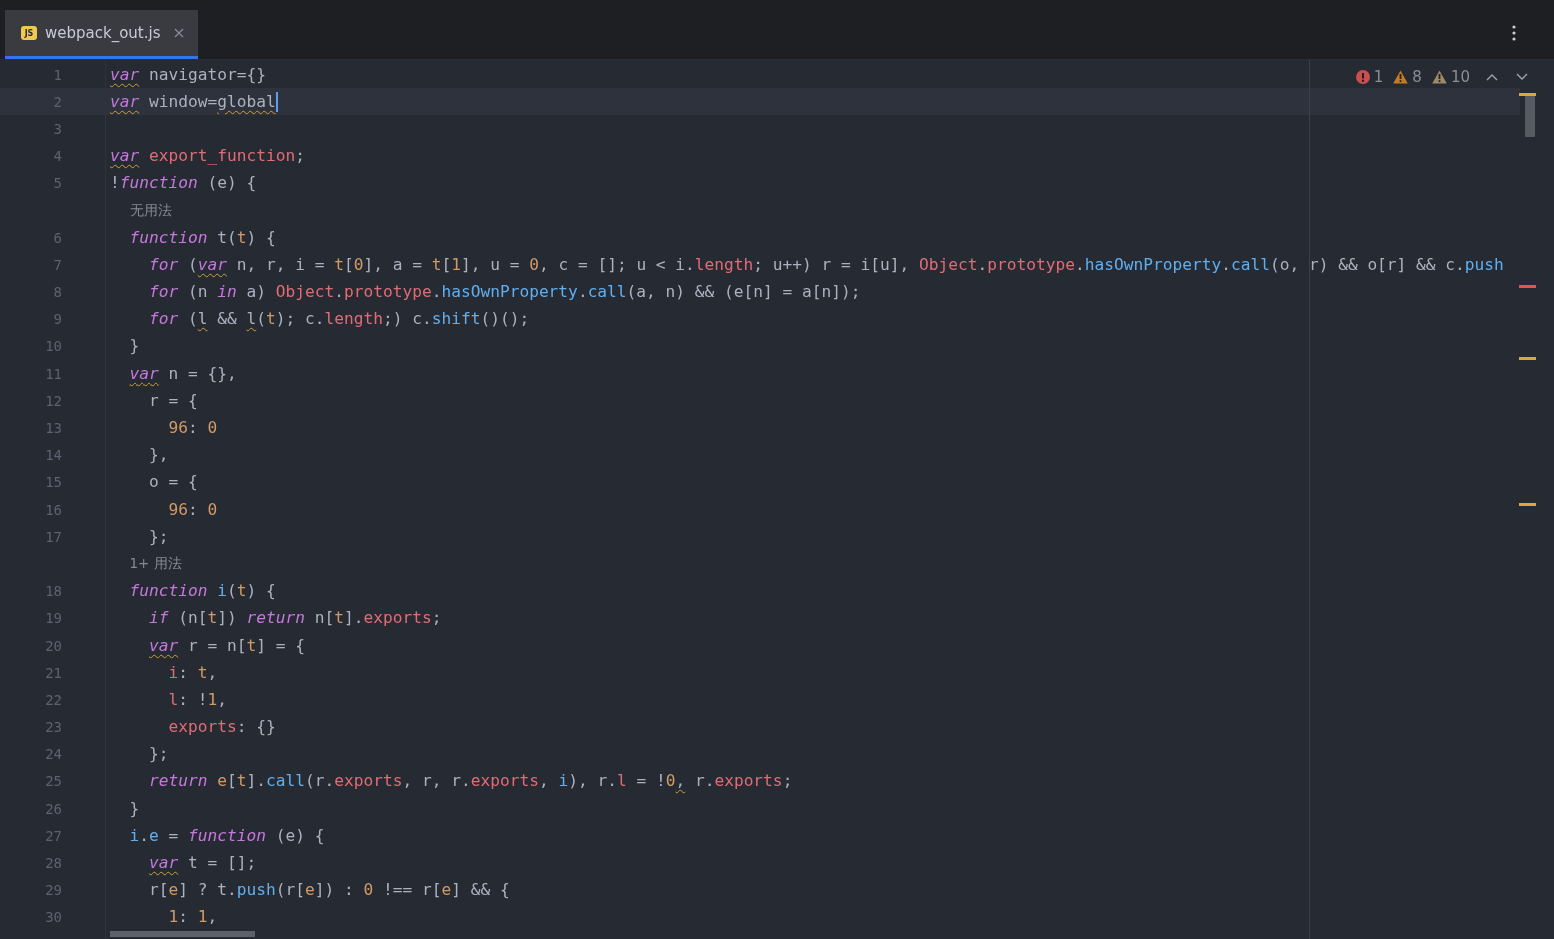 The width and height of the screenshot is (1554, 939). I want to click on problem-count: 10, so click(1460, 77).